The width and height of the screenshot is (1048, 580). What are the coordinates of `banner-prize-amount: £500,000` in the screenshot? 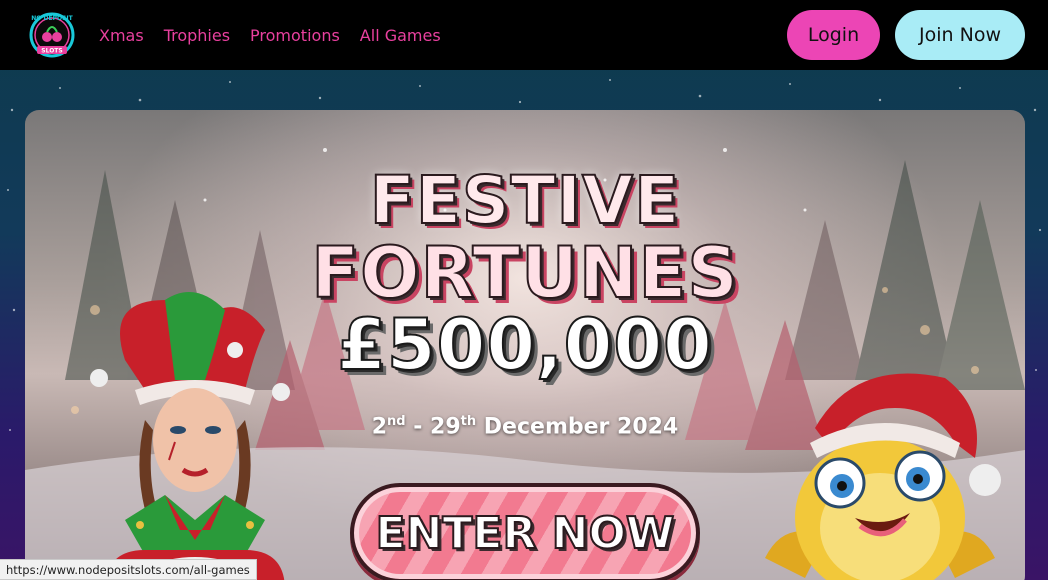 It's located at (524, 345).